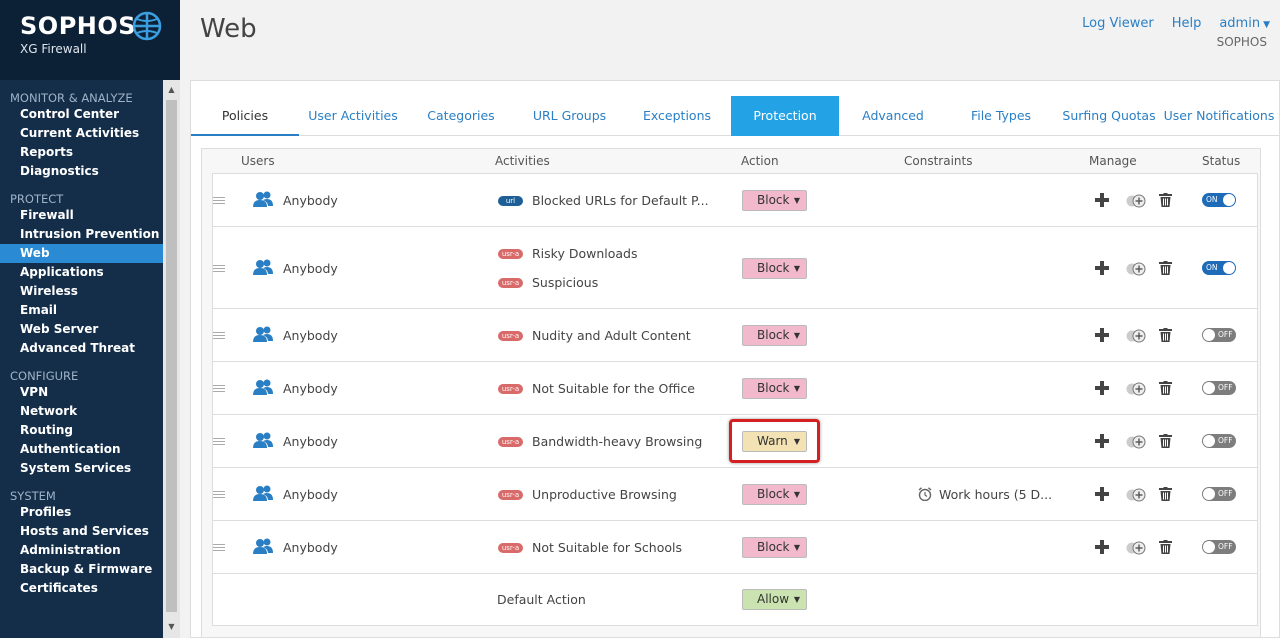  Describe the element at coordinates (81, 348) in the screenshot. I see `sidebar-item-advanced-threat: Advanced Threat` at that location.